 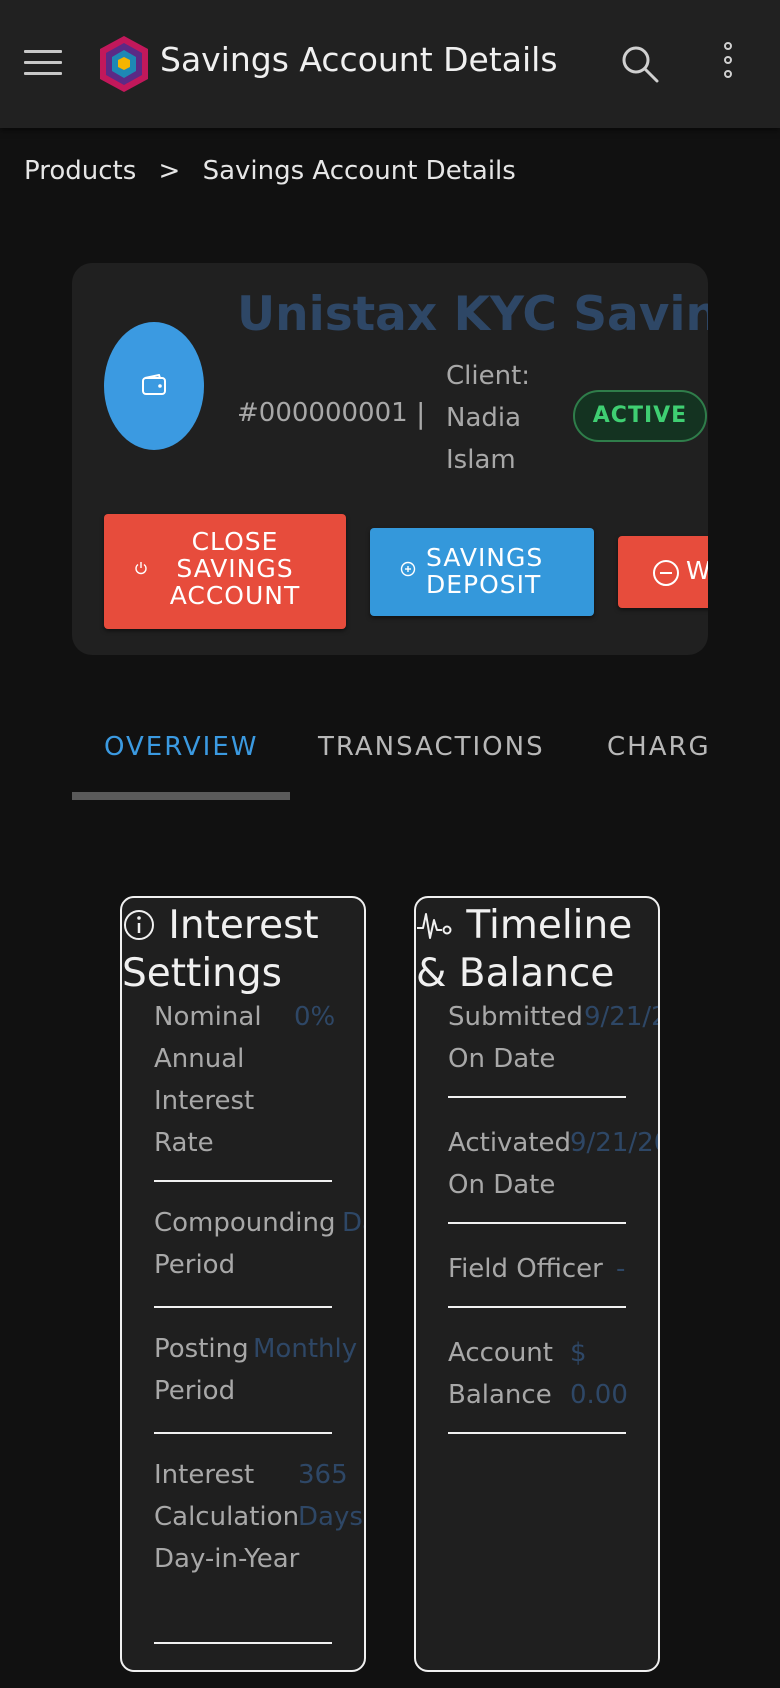 I want to click on client-info: Client: Nadia Islam, so click(x=501, y=418).